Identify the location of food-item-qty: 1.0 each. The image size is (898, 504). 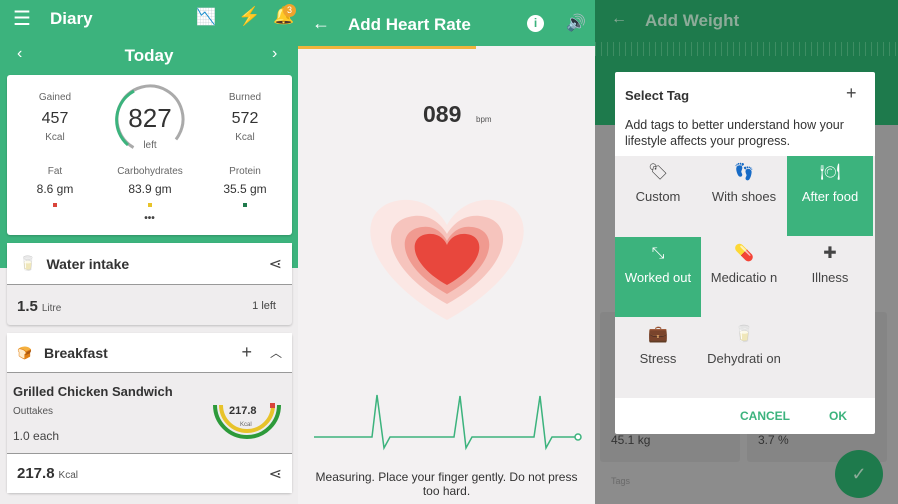
(36, 436).